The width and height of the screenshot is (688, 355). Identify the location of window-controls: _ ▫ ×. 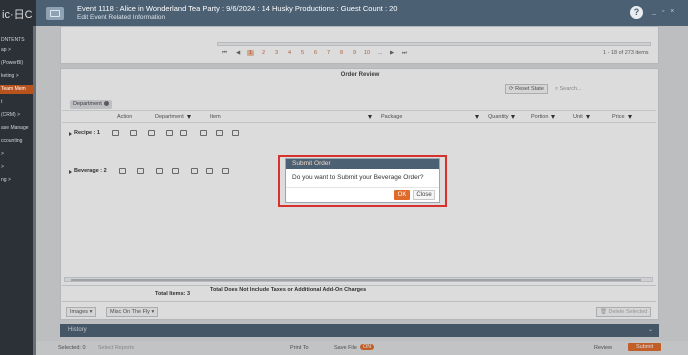
(664, 11).